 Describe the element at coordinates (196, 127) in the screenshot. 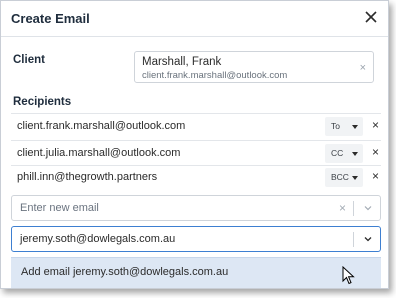

I see `recipient-row: client.frank.marshall@outlook.com To ×` at that location.